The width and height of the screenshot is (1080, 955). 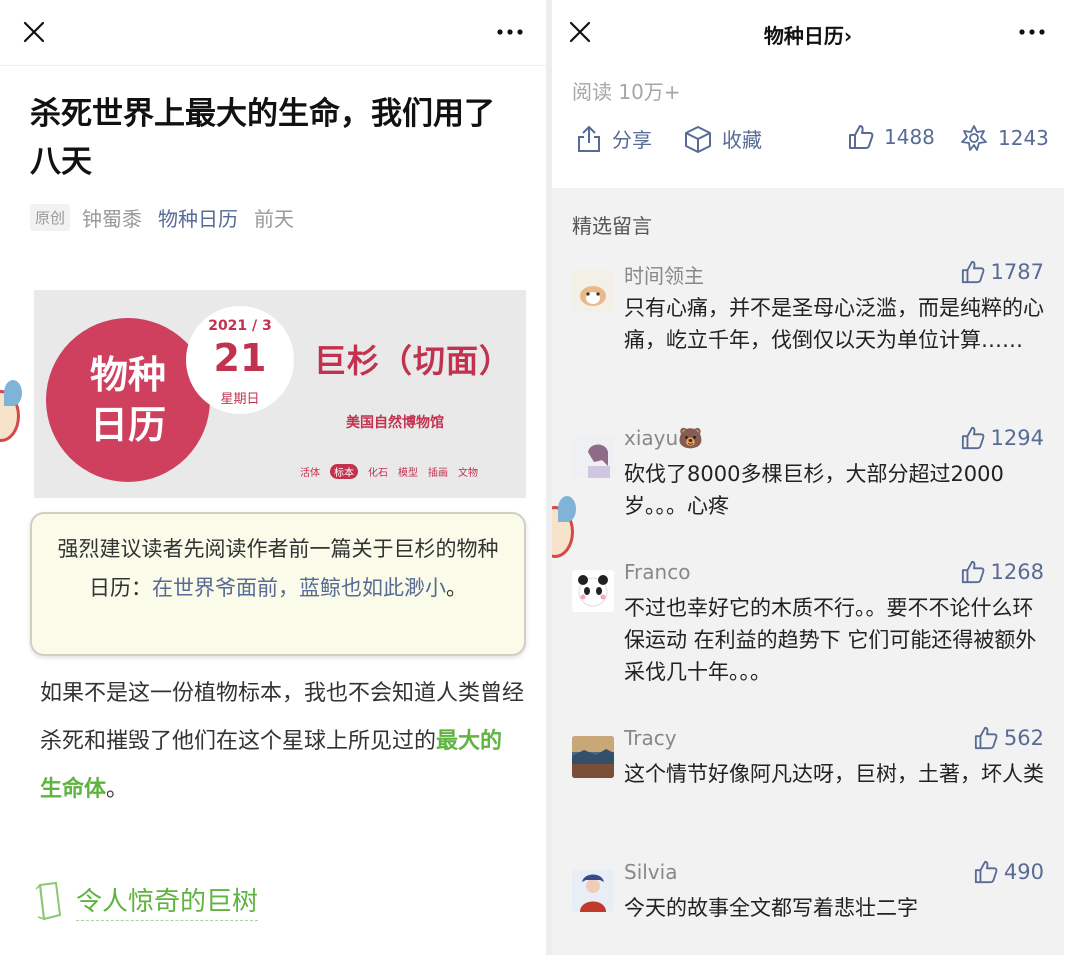 What do you see at coordinates (664, 276) in the screenshot?
I see `comment-nickname: 时间领主` at bounding box center [664, 276].